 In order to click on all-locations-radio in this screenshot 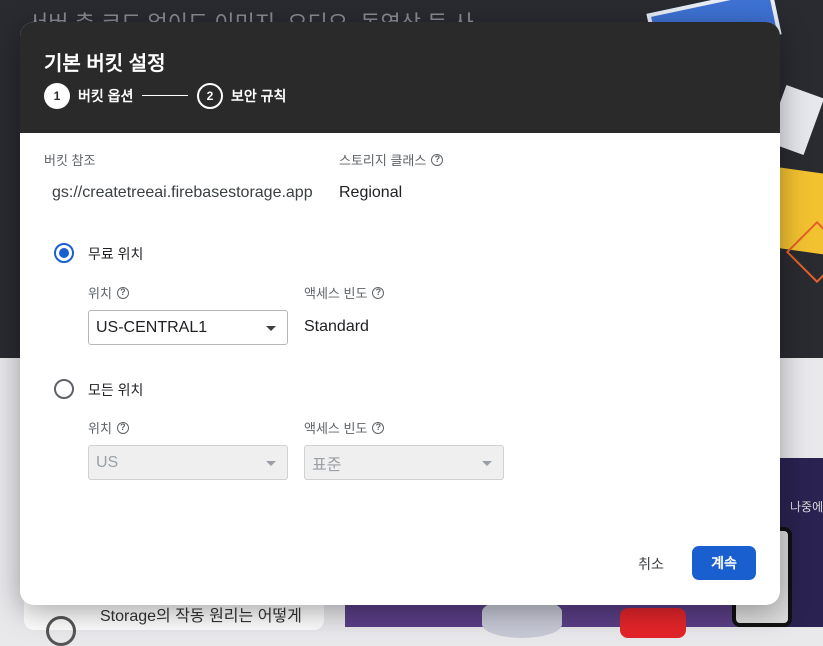, I will do `click(64, 389)`.